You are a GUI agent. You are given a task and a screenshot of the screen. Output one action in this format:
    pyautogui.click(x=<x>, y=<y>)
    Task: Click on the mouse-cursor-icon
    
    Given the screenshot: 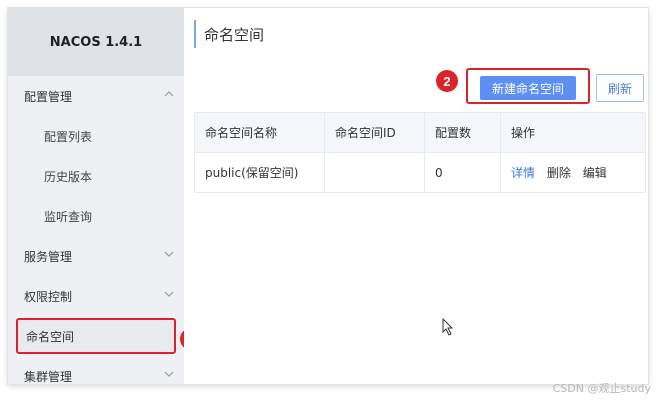 What is the action you would take?
    pyautogui.click(x=448, y=328)
    